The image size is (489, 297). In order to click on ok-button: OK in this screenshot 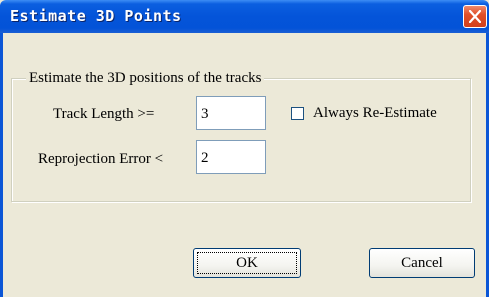, I will do `click(247, 263)`.